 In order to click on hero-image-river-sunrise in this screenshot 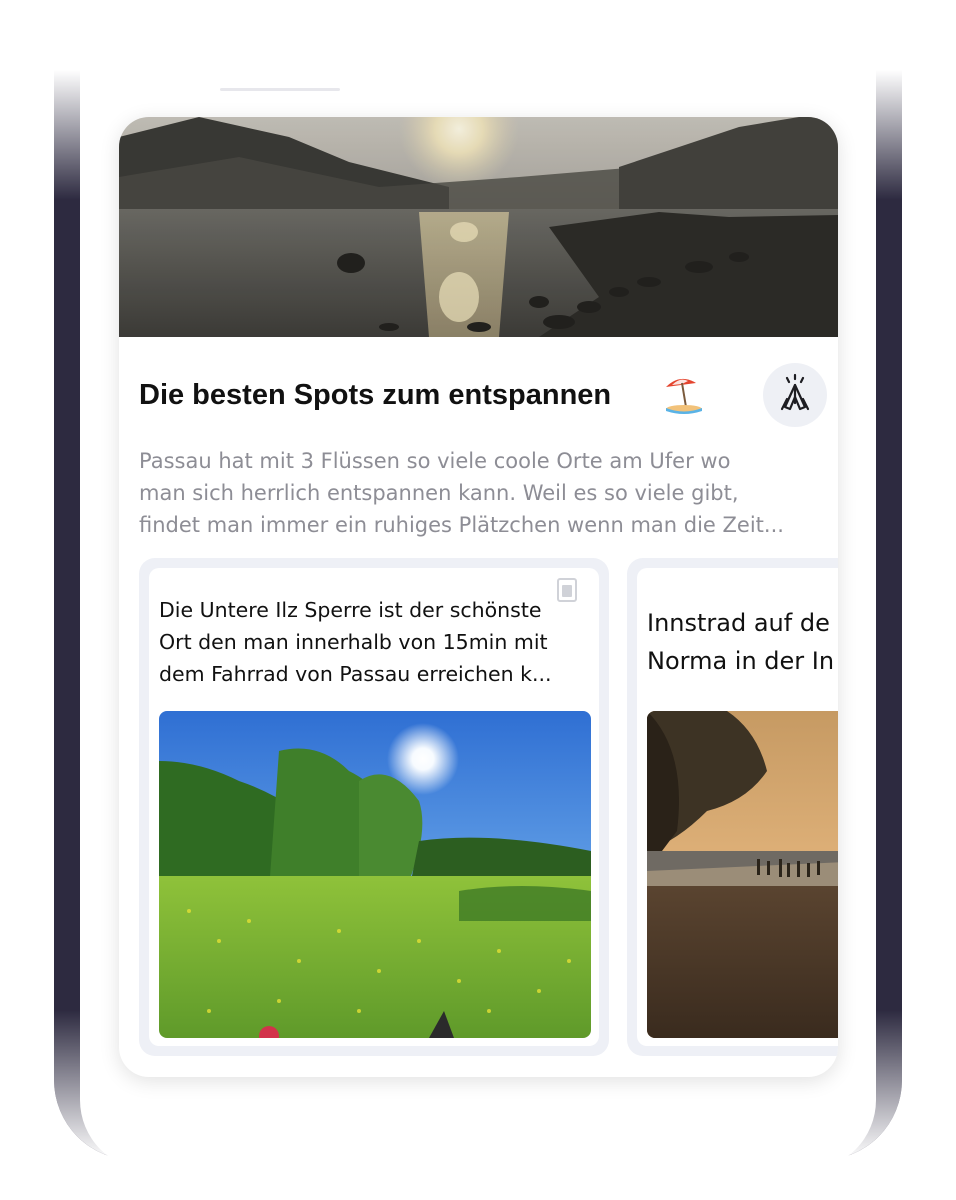, I will do `click(478, 227)`.